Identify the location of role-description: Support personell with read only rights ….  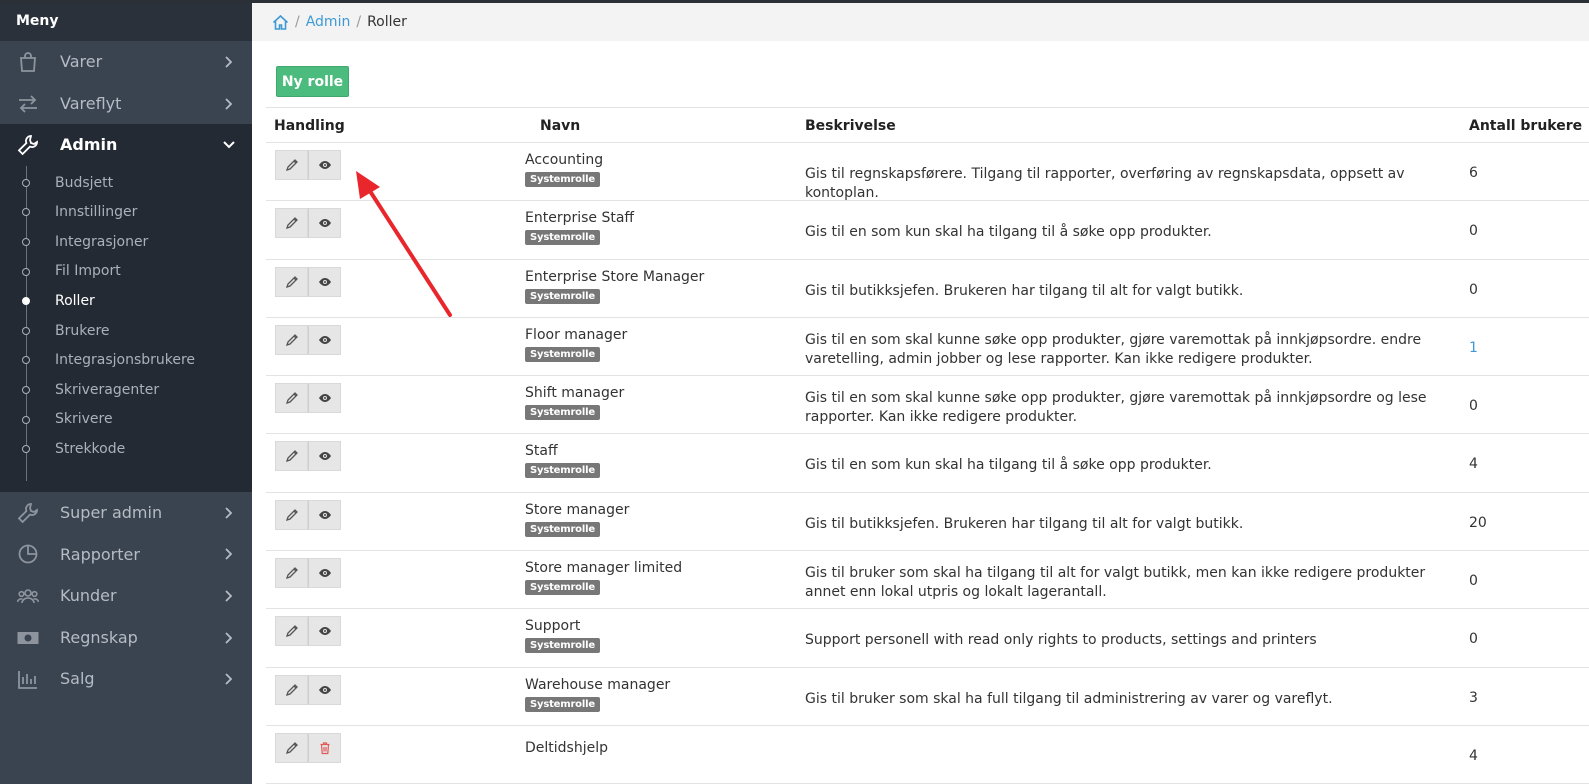
(1061, 640).